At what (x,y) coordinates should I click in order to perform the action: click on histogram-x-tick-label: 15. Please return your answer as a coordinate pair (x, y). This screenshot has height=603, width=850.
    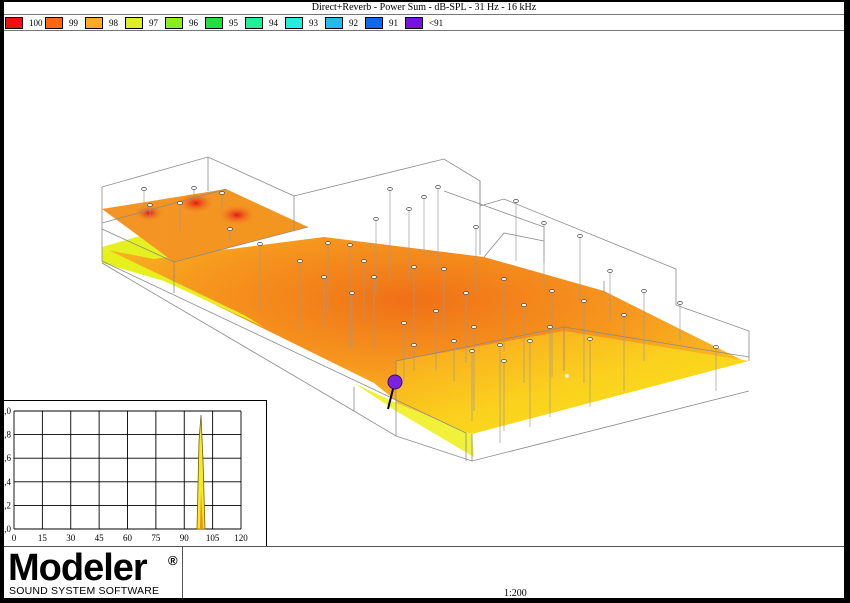
    Looking at the image, I should click on (43, 538).